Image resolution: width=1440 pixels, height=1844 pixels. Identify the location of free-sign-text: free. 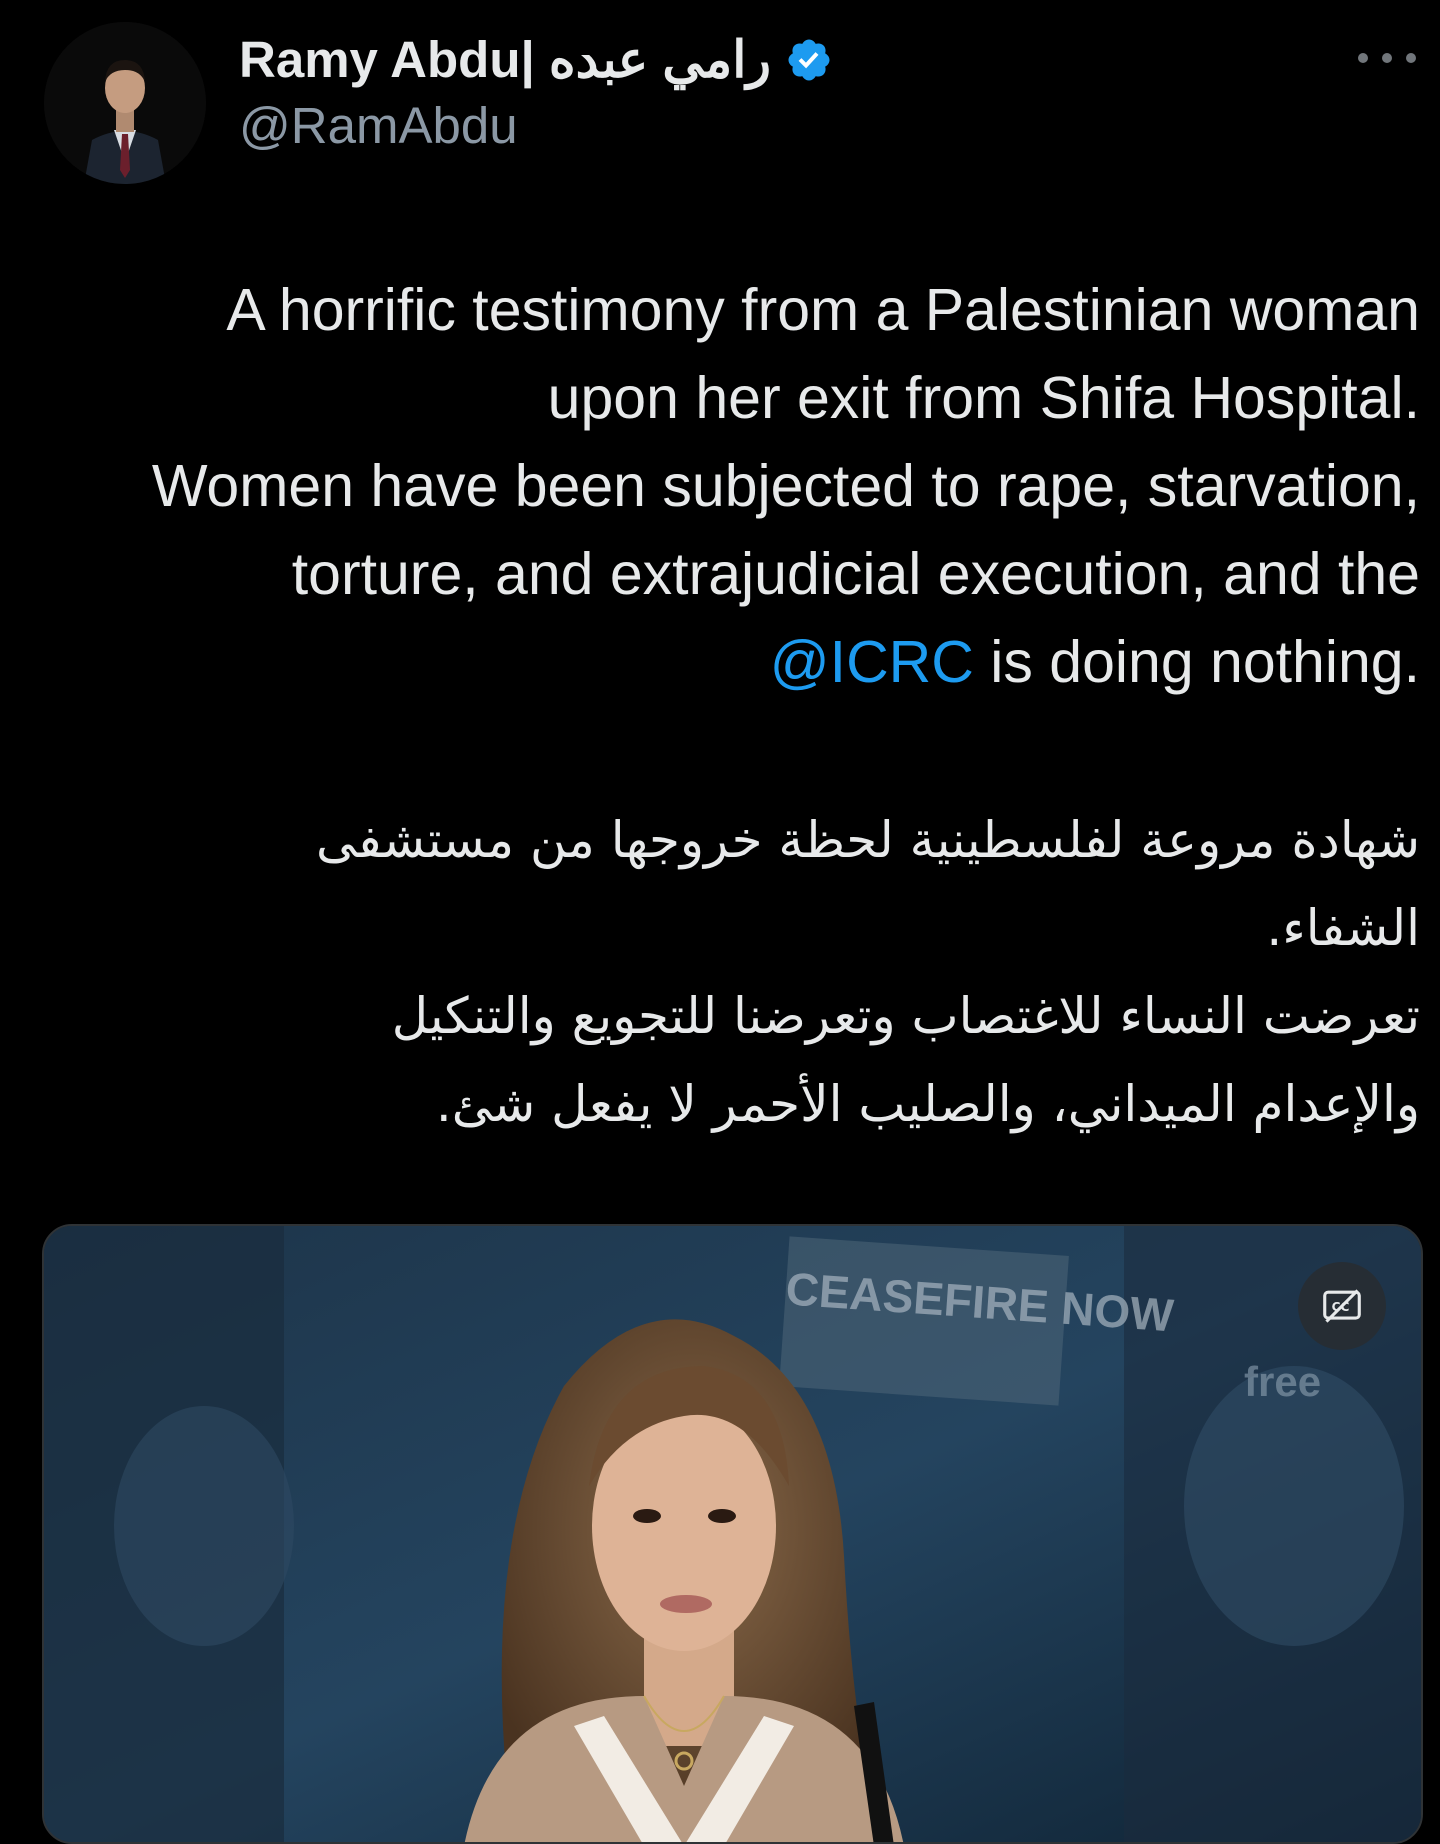
(1282, 1381).